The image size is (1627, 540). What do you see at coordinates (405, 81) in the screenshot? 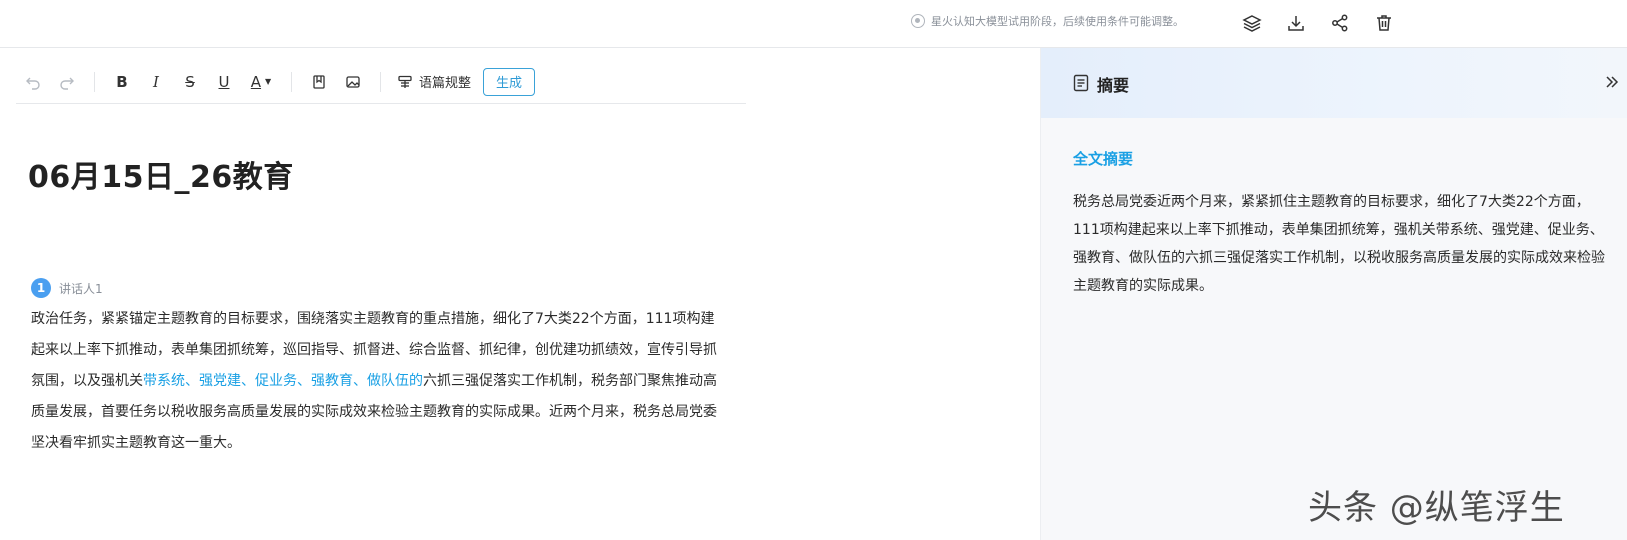
I see `polish-icon` at bounding box center [405, 81].